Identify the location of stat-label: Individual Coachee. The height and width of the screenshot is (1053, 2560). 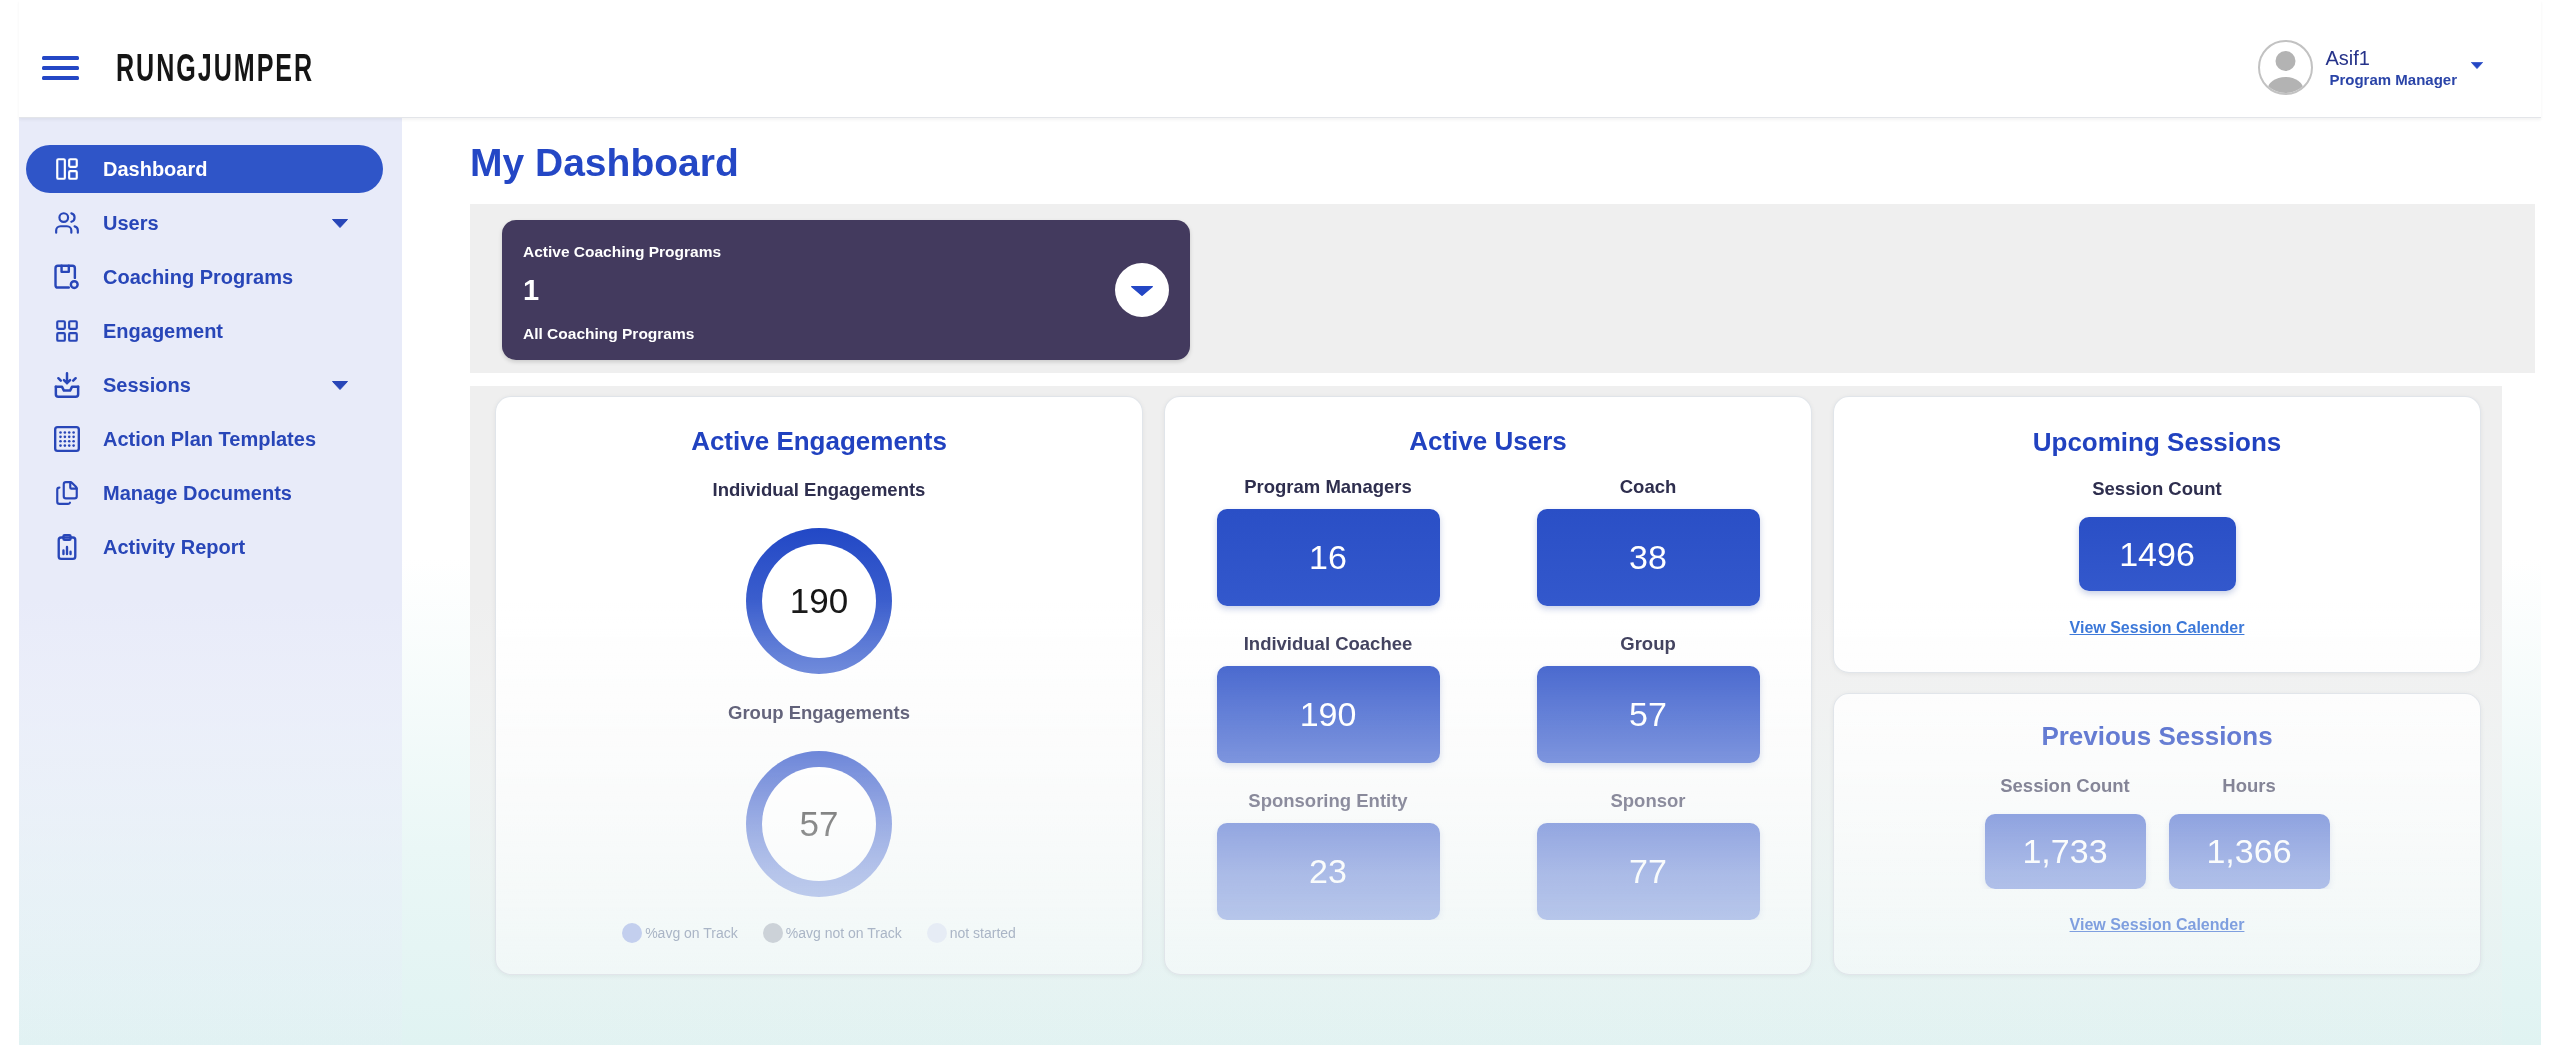
(1328, 644).